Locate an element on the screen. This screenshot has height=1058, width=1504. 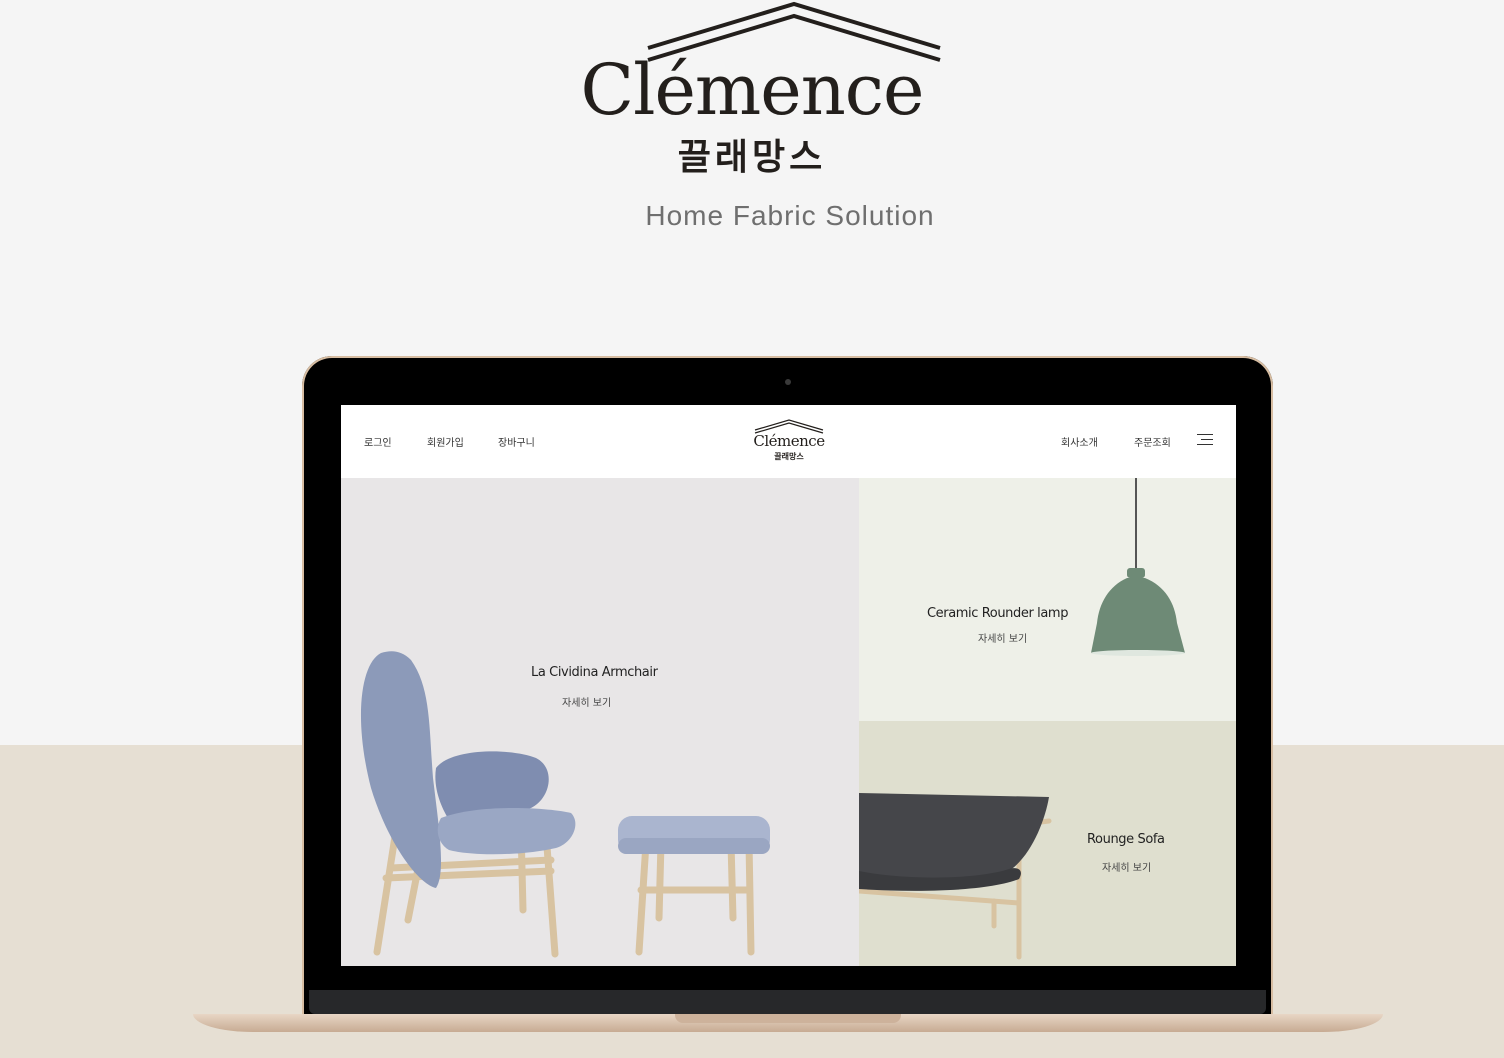
camera-icon is located at coordinates (788, 382).